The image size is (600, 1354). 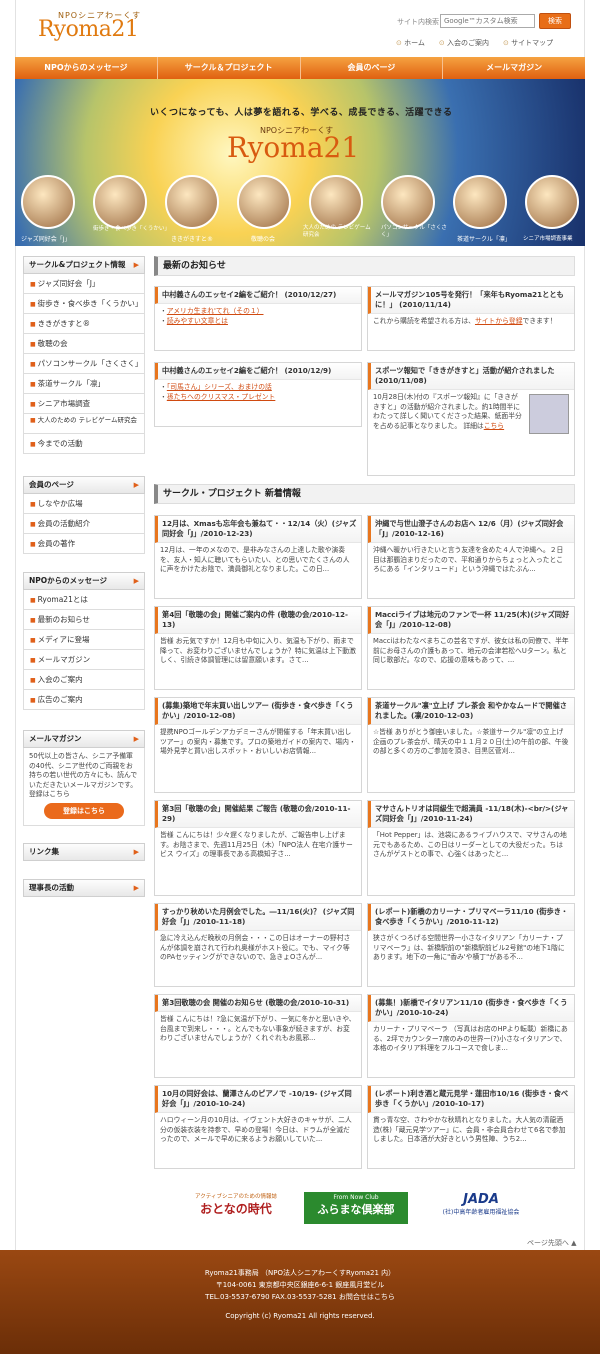 What do you see at coordinates (356, 1208) in the screenshot?
I see `furamana-logo: From Now Club ふらまな倶楽部` at bounding box center [356, 1208].